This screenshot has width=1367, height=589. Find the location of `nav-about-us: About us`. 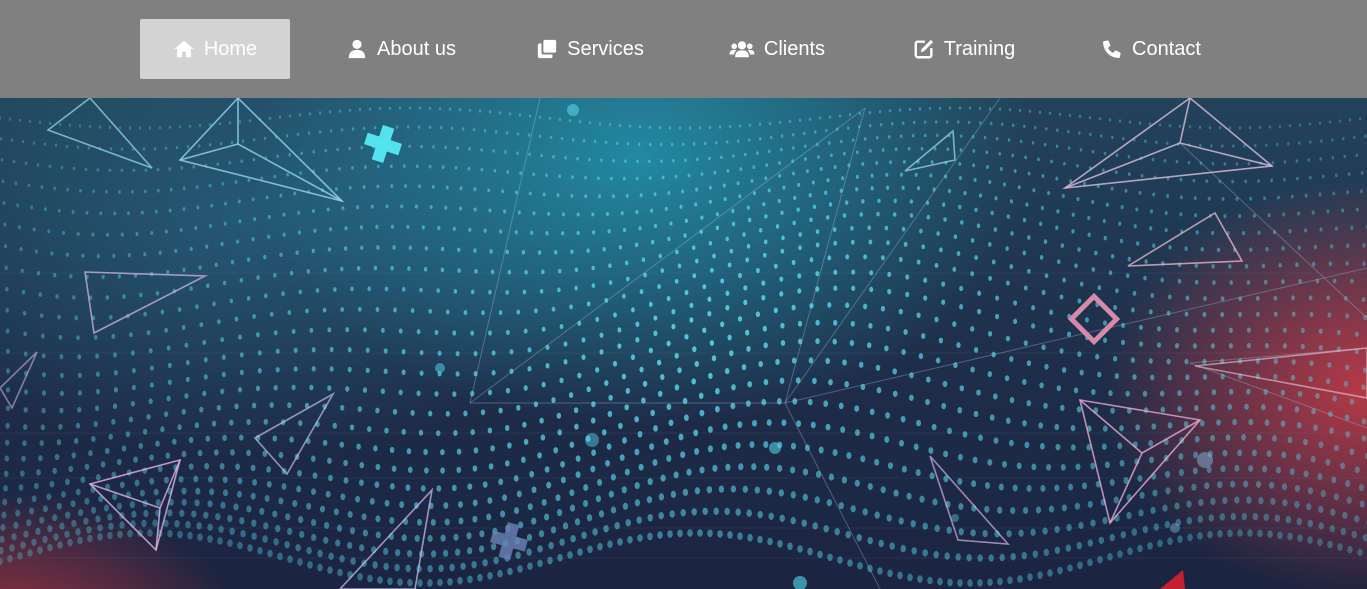

nav-about-us: About us is located at coordinates (401, 49).